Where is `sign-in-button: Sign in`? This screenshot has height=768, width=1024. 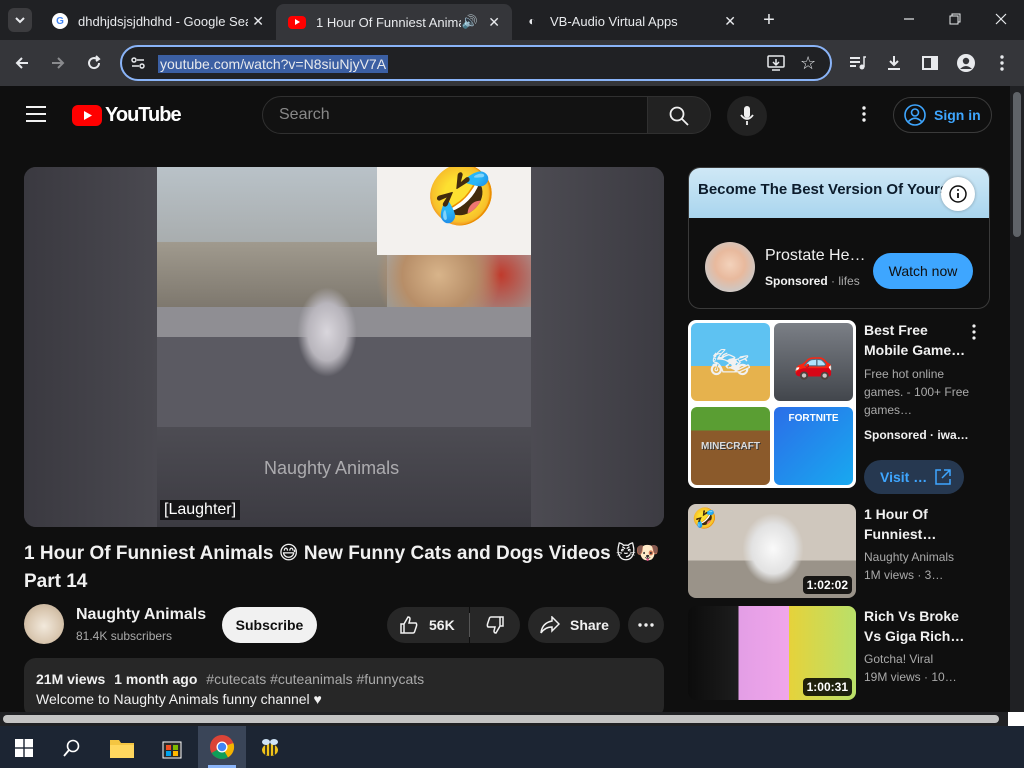 sign-in-button: Sign in is located at coordinates (942, 115).